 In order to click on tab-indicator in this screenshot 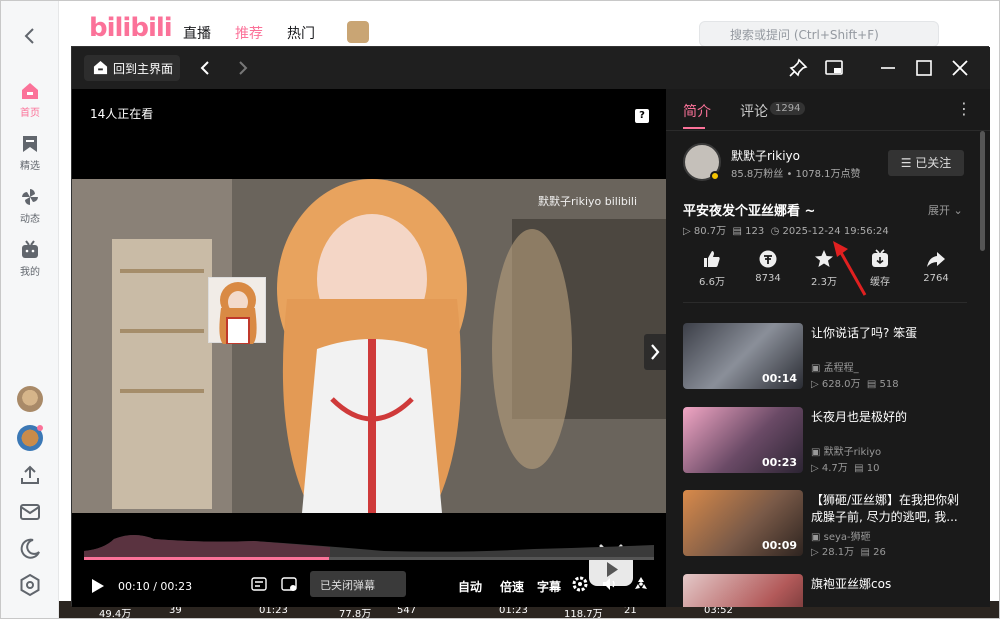, I will do `click(694, 128)`.